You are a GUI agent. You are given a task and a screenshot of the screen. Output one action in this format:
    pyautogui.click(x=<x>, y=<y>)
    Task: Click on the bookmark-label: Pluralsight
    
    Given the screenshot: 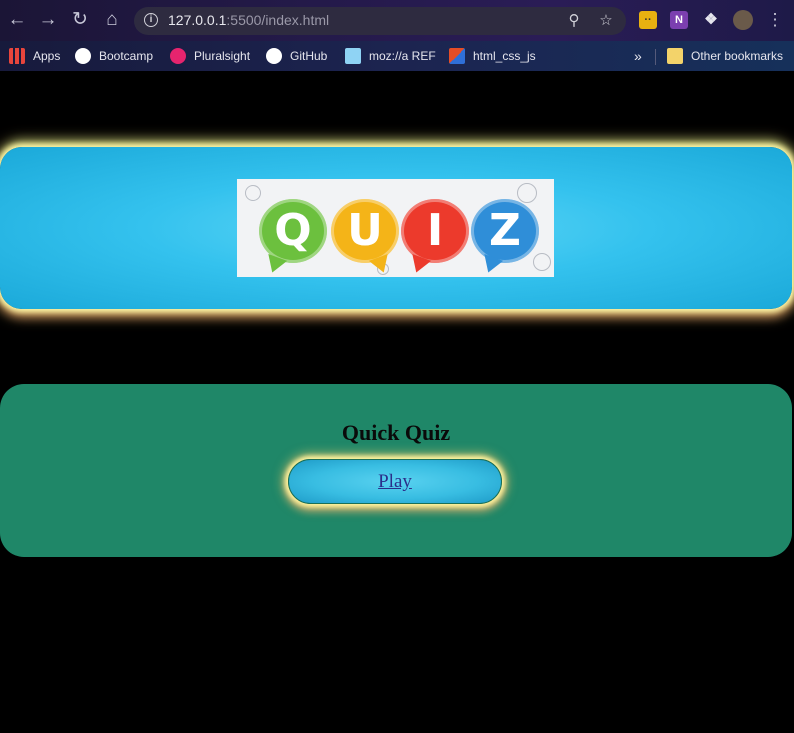 What is the action you would take?
    pyautogui.click(x=222, y=56)
    